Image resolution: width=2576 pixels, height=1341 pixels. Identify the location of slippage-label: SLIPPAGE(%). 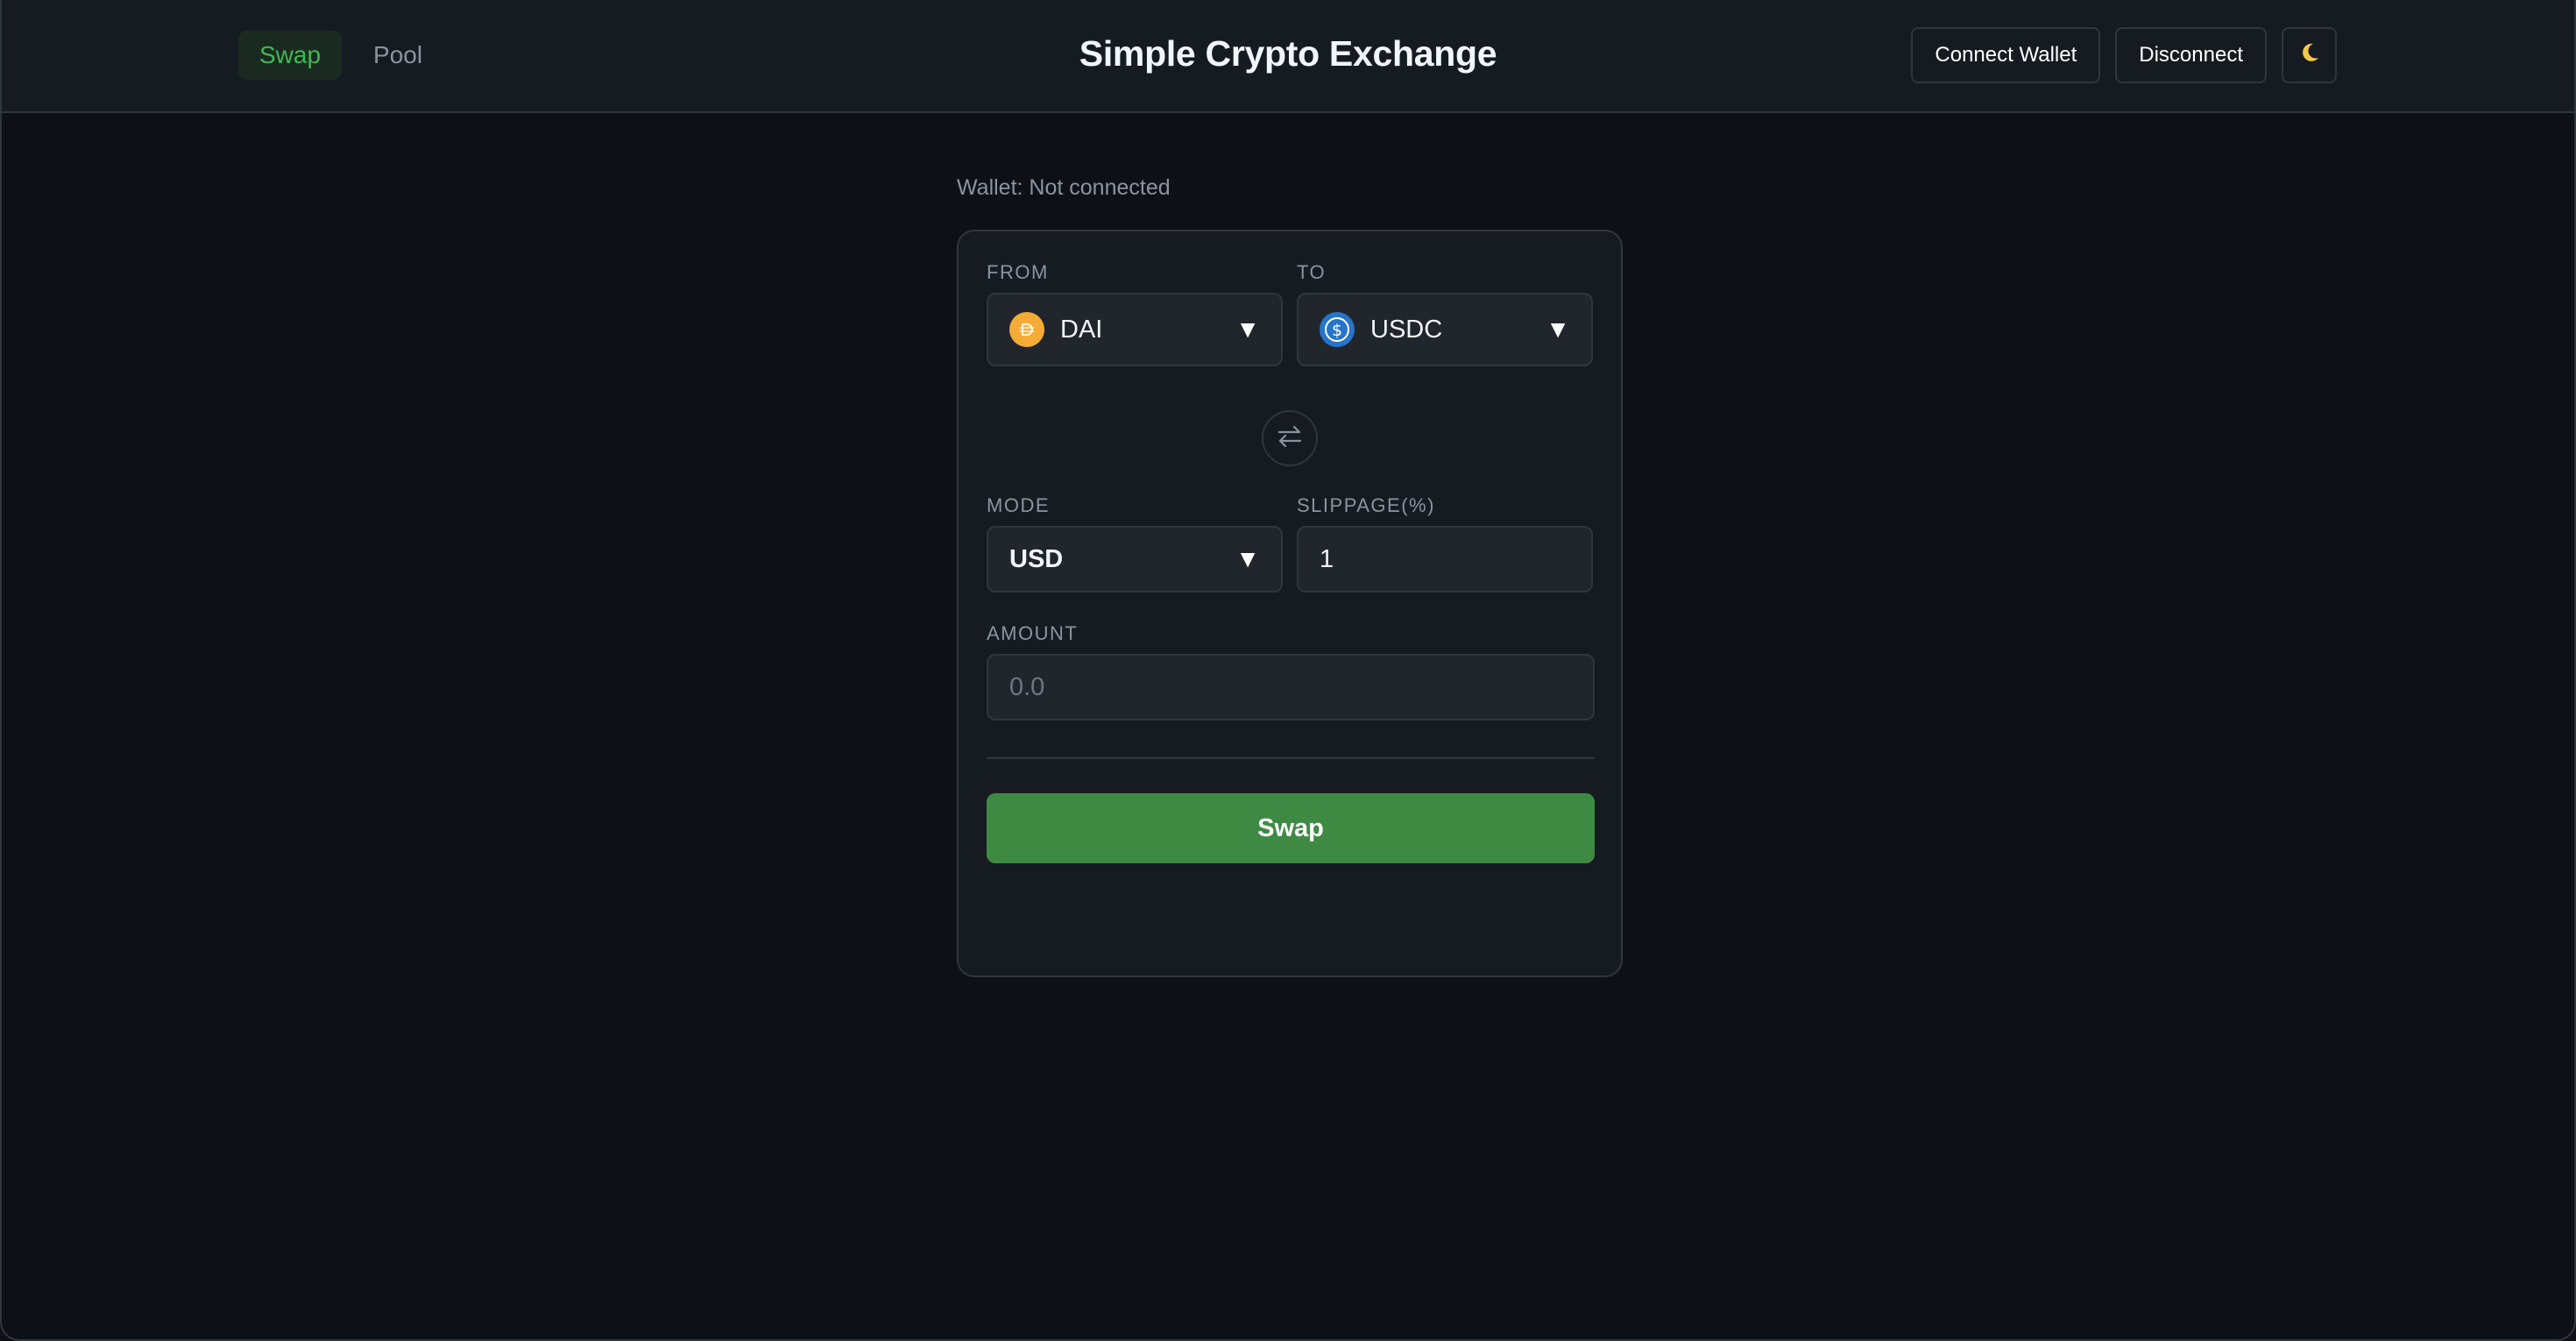
(1366, 505).